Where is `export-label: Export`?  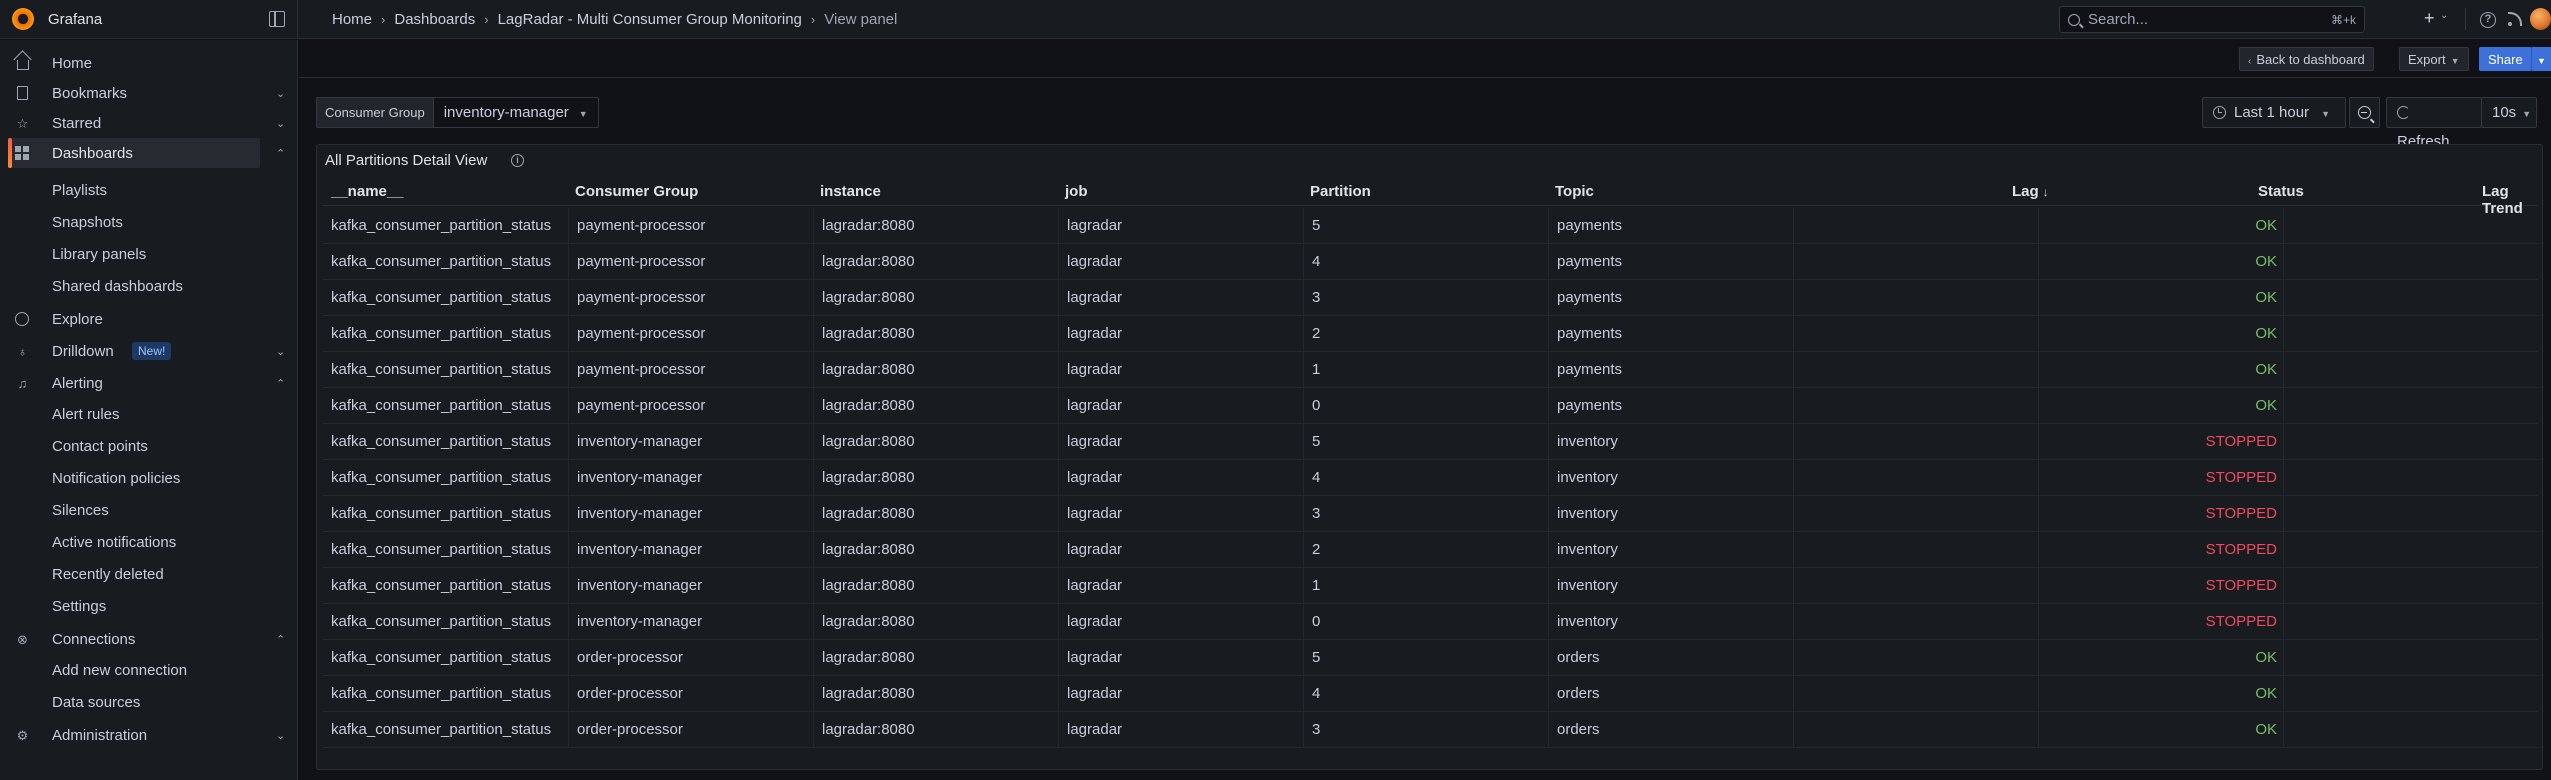
export-label: Export is located at coordinates (2427, 59).